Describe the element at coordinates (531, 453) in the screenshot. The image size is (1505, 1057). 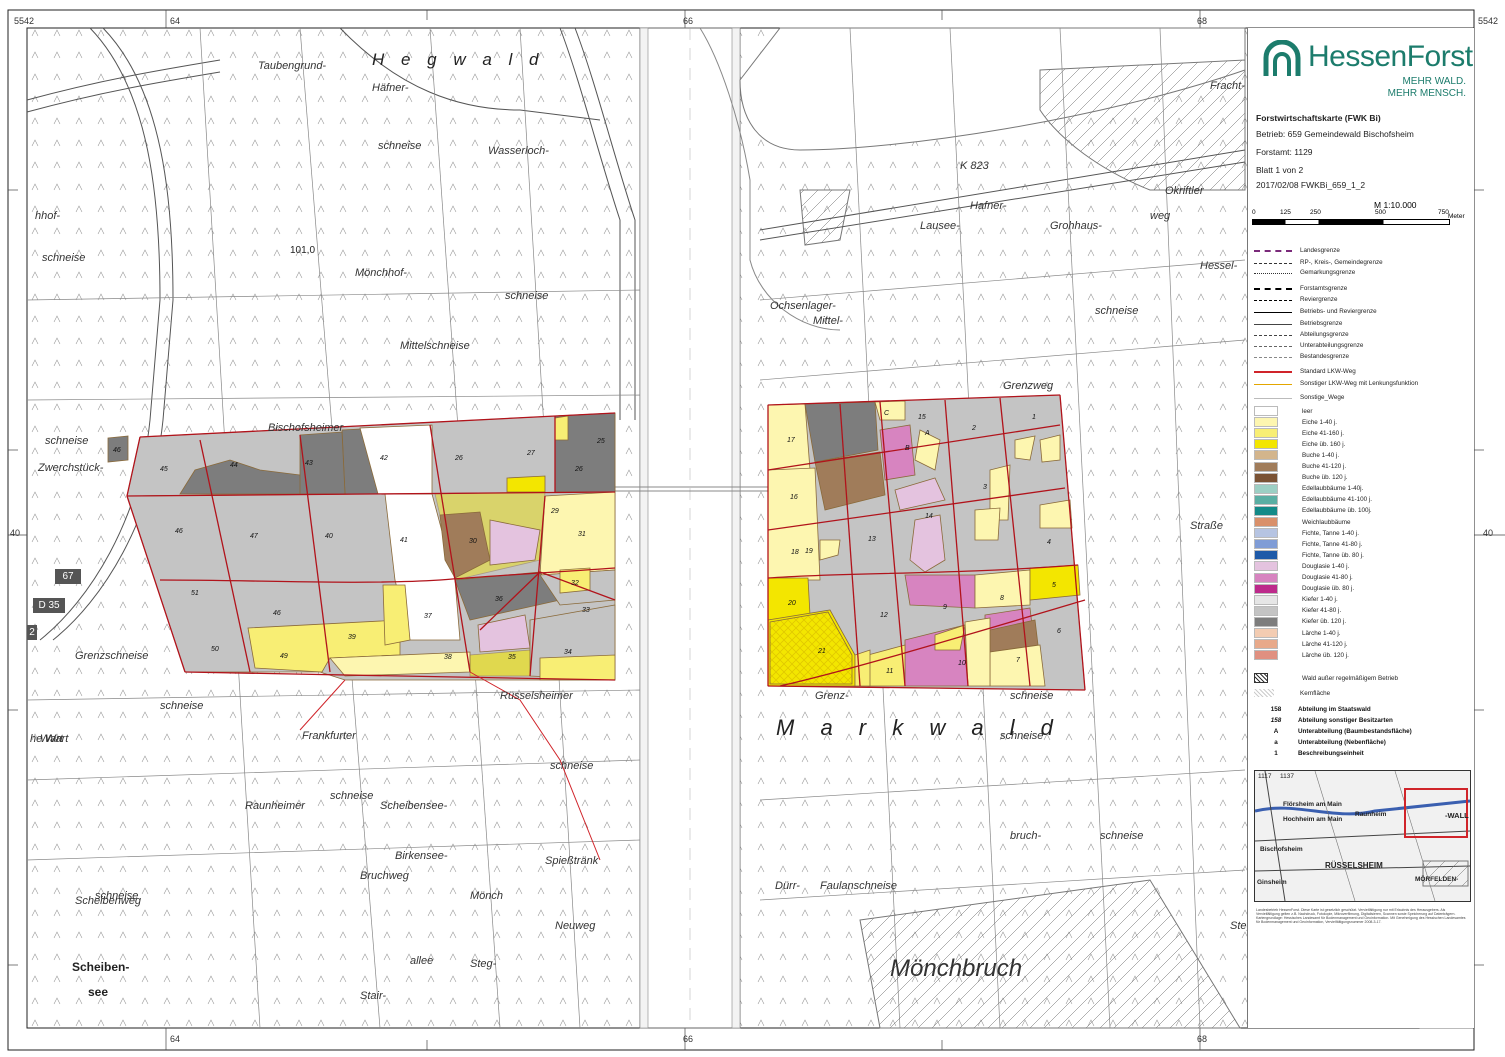
I see `compartment-number: 27` at that location.